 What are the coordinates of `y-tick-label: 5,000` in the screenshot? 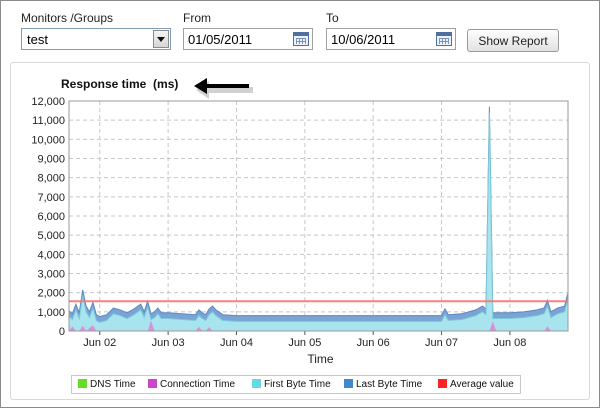 It's located at (51, 236).